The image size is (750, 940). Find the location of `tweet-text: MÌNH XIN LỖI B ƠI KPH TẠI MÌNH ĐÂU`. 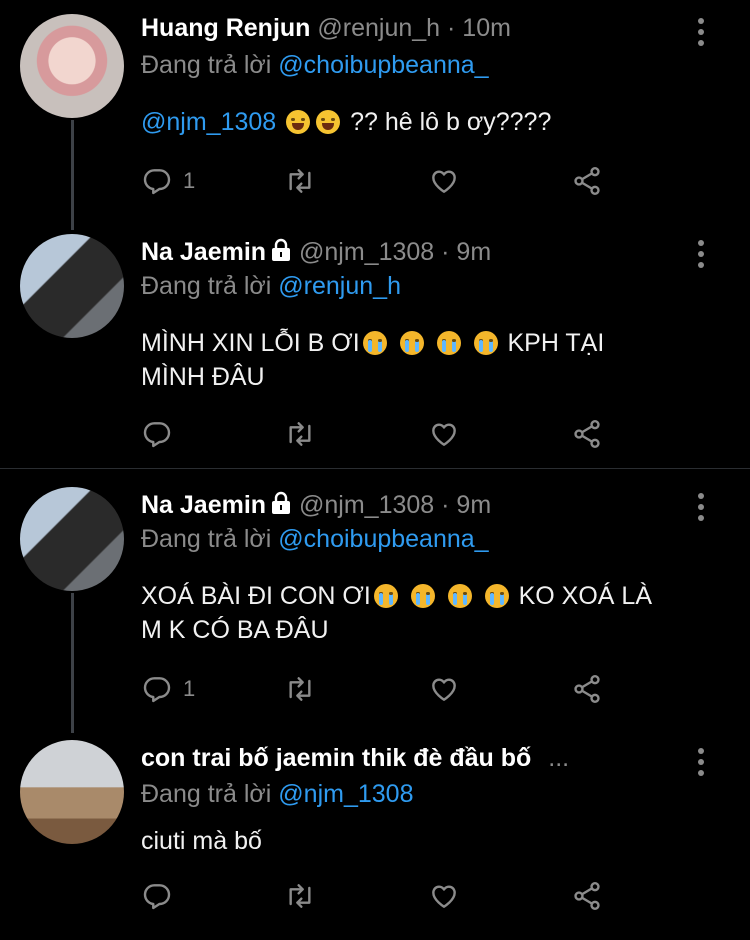

tweet-text: MÌNH XIN LỖI B ƠI KPH TẠI MÌNH ĐÂU is located at coordinates (421, 360).